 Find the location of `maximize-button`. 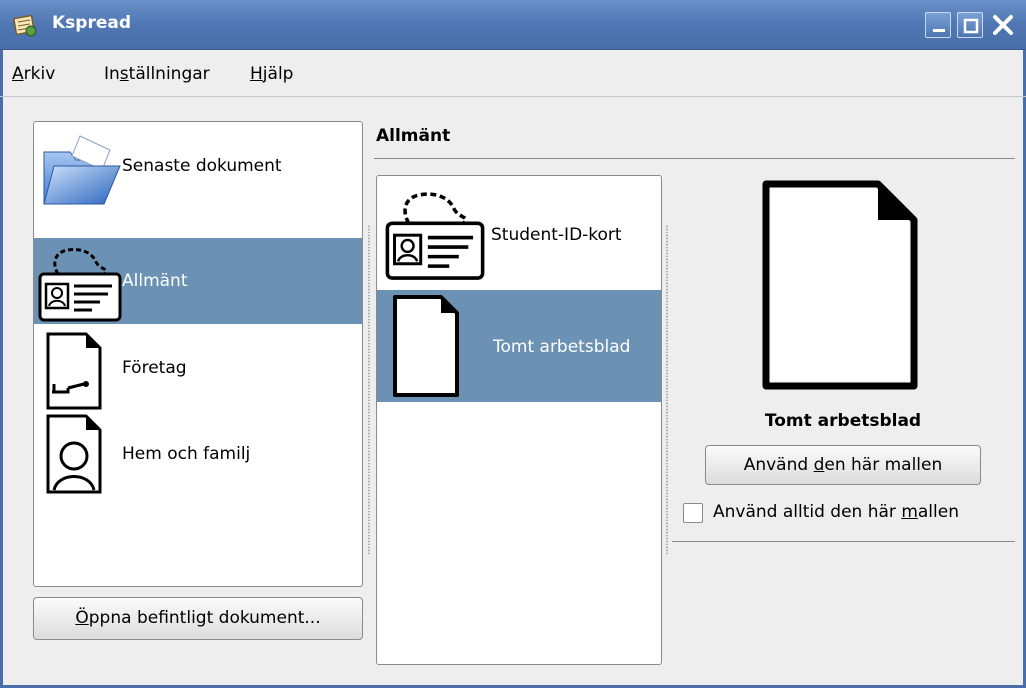

maximize-button is located at coordinates (970, 25).